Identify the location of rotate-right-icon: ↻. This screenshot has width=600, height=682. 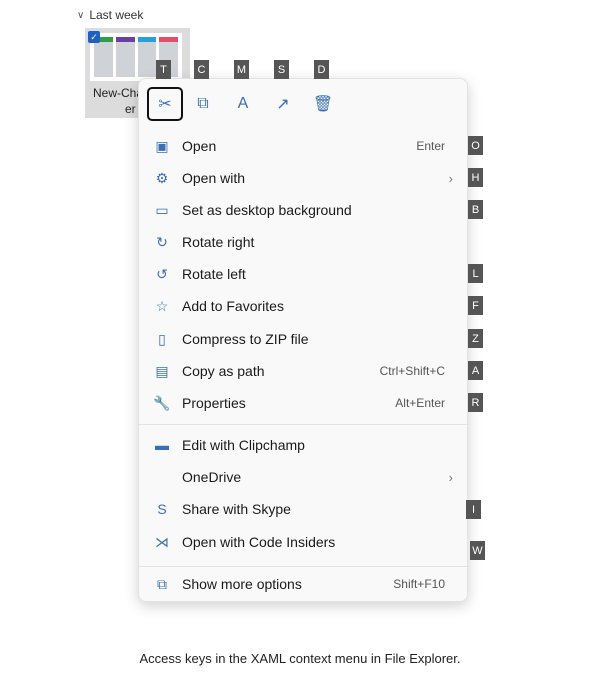
(162, 241).